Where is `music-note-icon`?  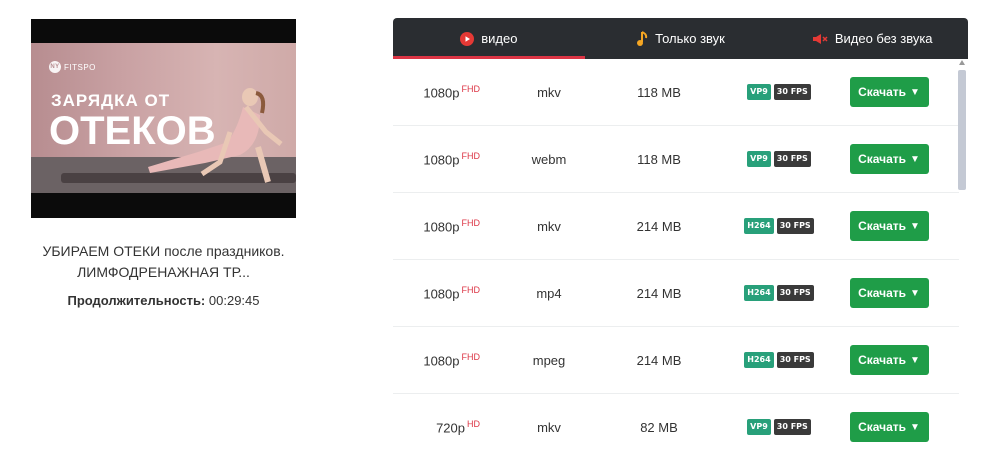 music-note-icon is located at coordinates (642, 38).